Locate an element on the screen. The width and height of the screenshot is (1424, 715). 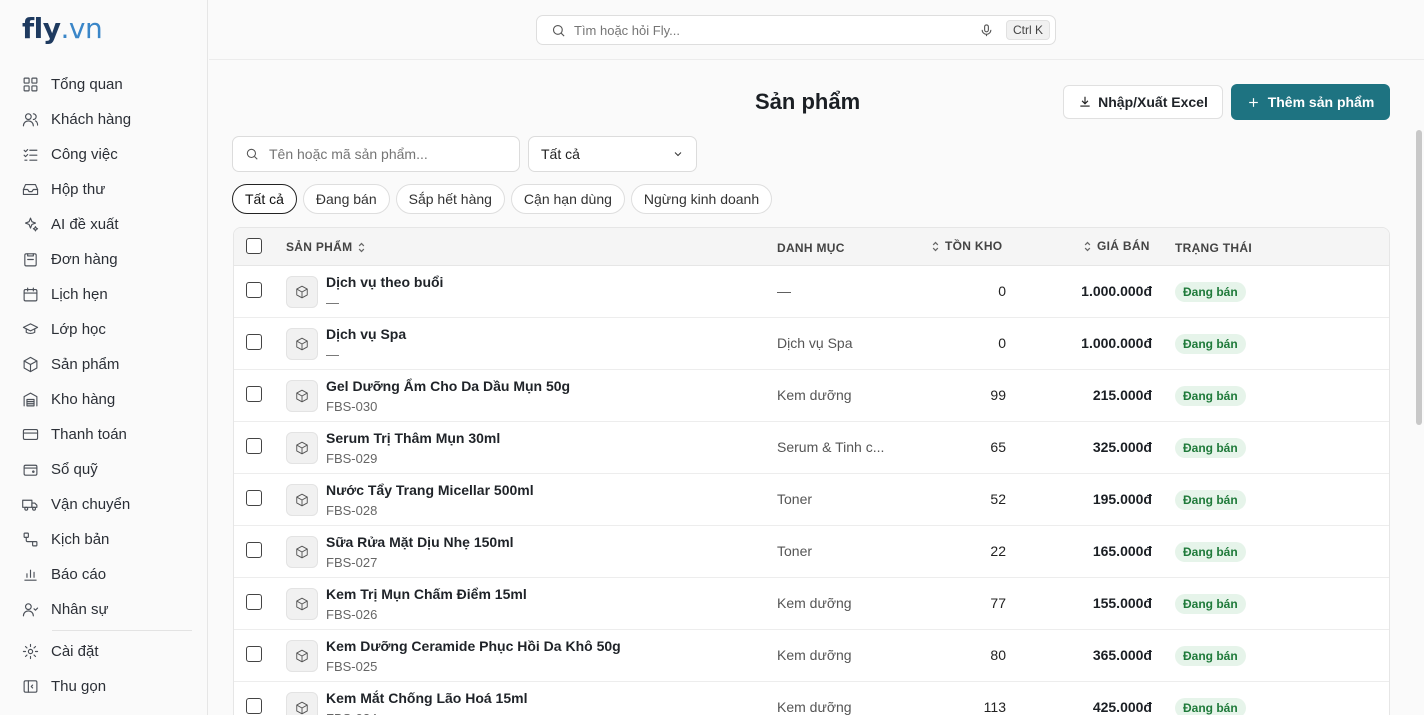
product-code: FBS-026 is located at coordinates (352, 614).